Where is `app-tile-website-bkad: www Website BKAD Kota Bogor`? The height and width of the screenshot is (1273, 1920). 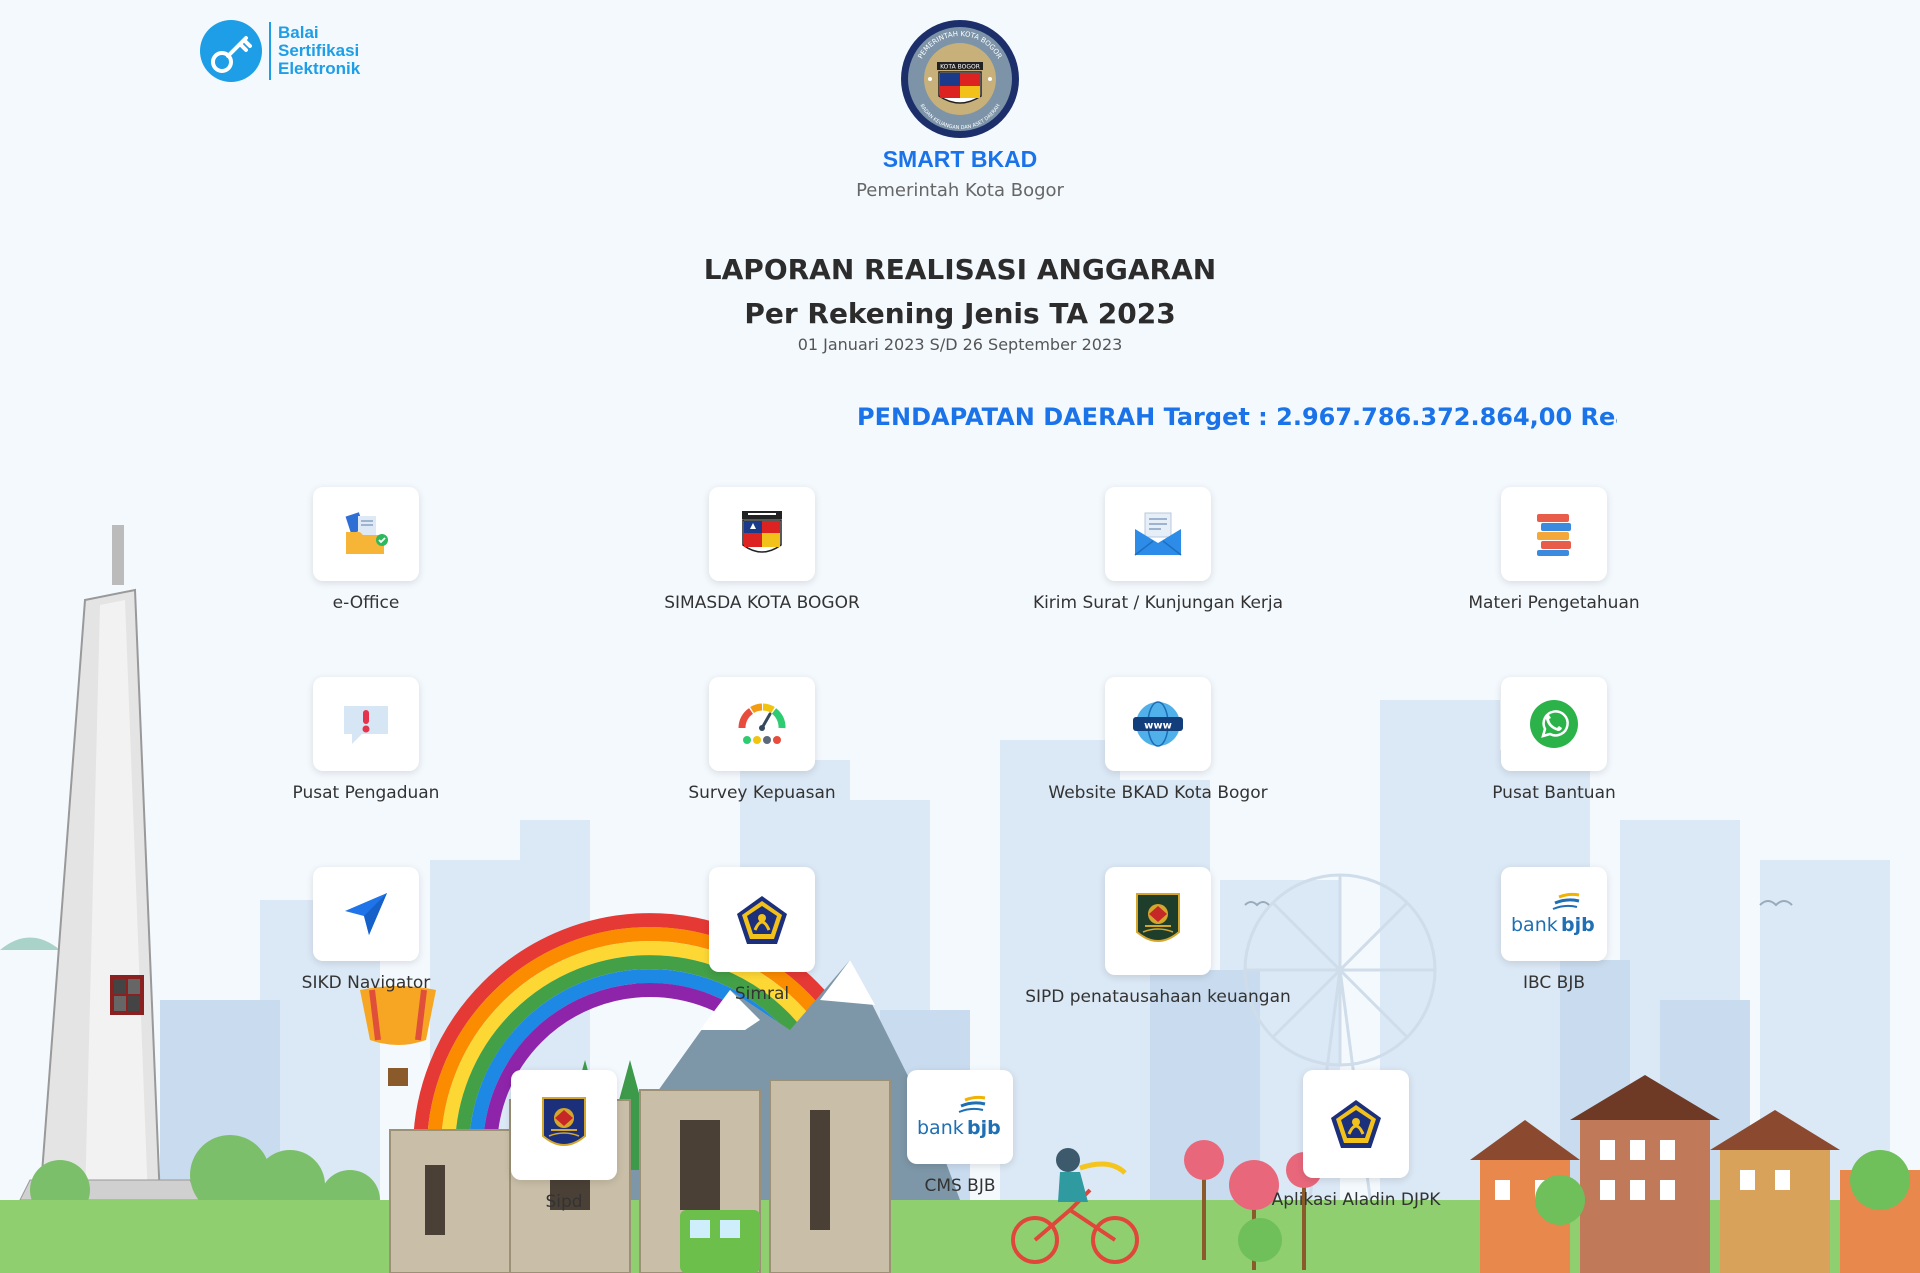 app-tile-website-bkad: www Website BKAD Kota Bogor is located at coordinates (1158, 740).